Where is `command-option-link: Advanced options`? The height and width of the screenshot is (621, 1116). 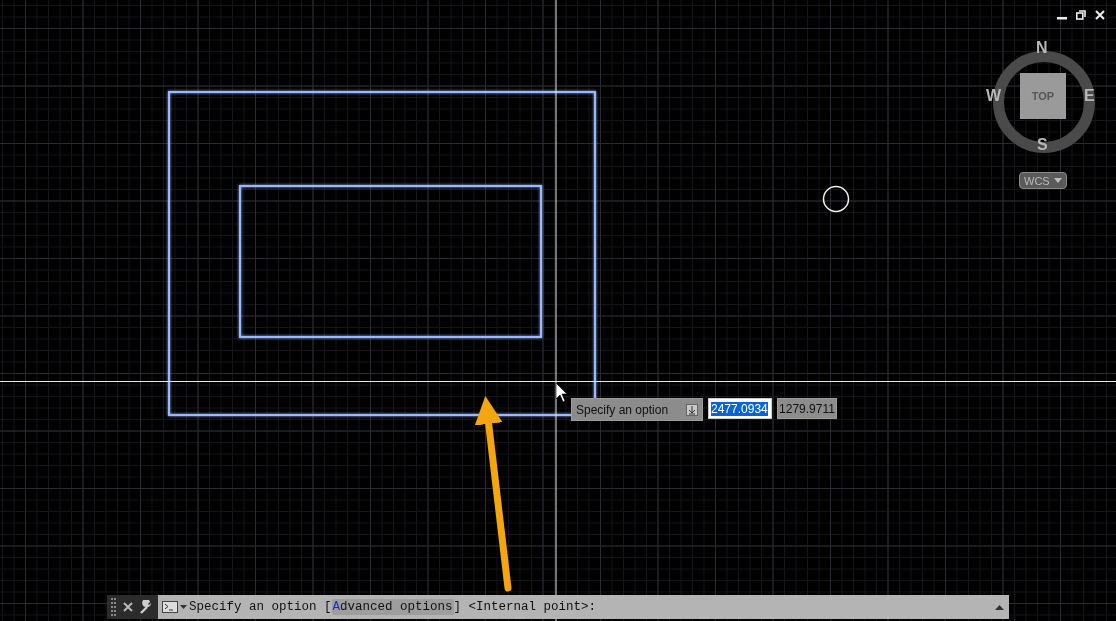
command-option-link: Advanced options is located at coordinates (392, 607).